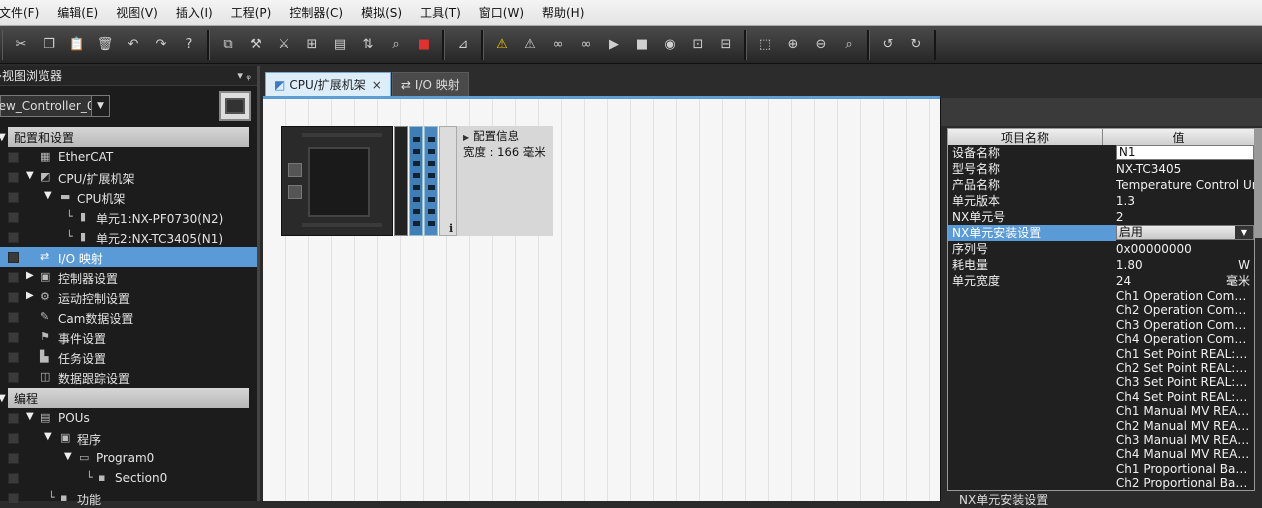  What do you see at coordinates (1101, 201) in the screenshot?
I see `property-row: 单元版本 1.3` at bounding box center [1101, 201].